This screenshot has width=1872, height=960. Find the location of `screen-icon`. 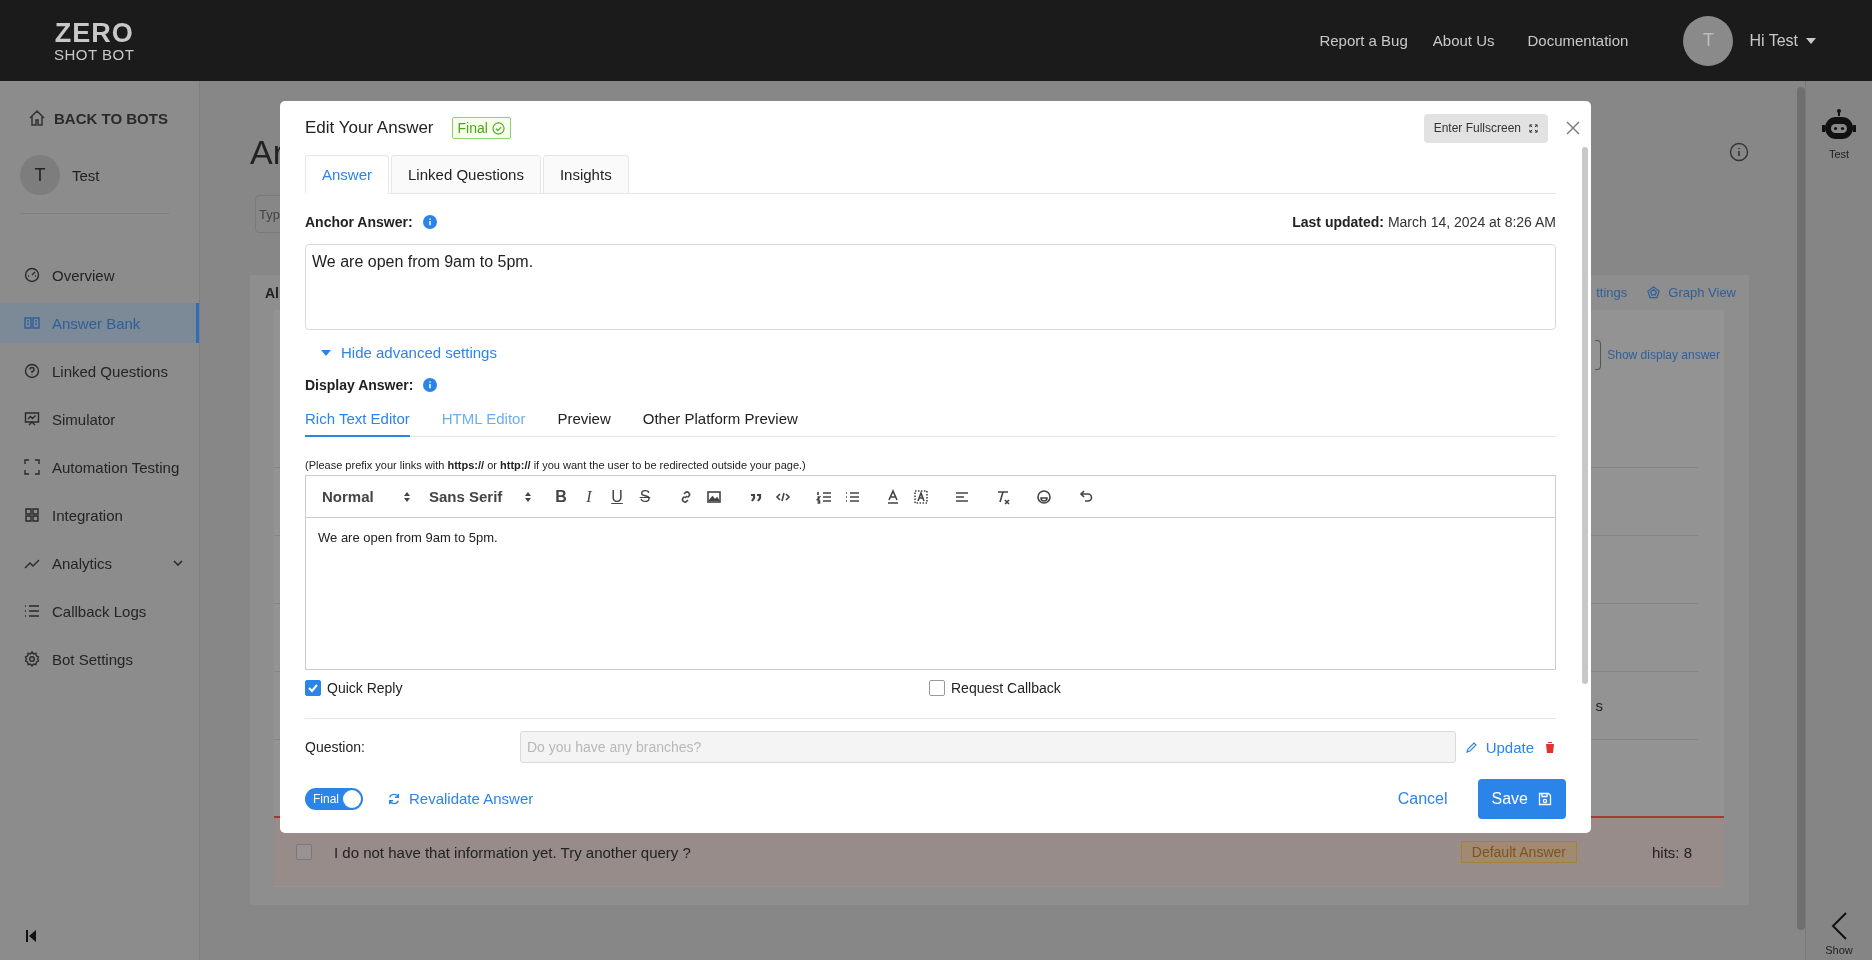

screen-icon is located at coordinates (32, 419).